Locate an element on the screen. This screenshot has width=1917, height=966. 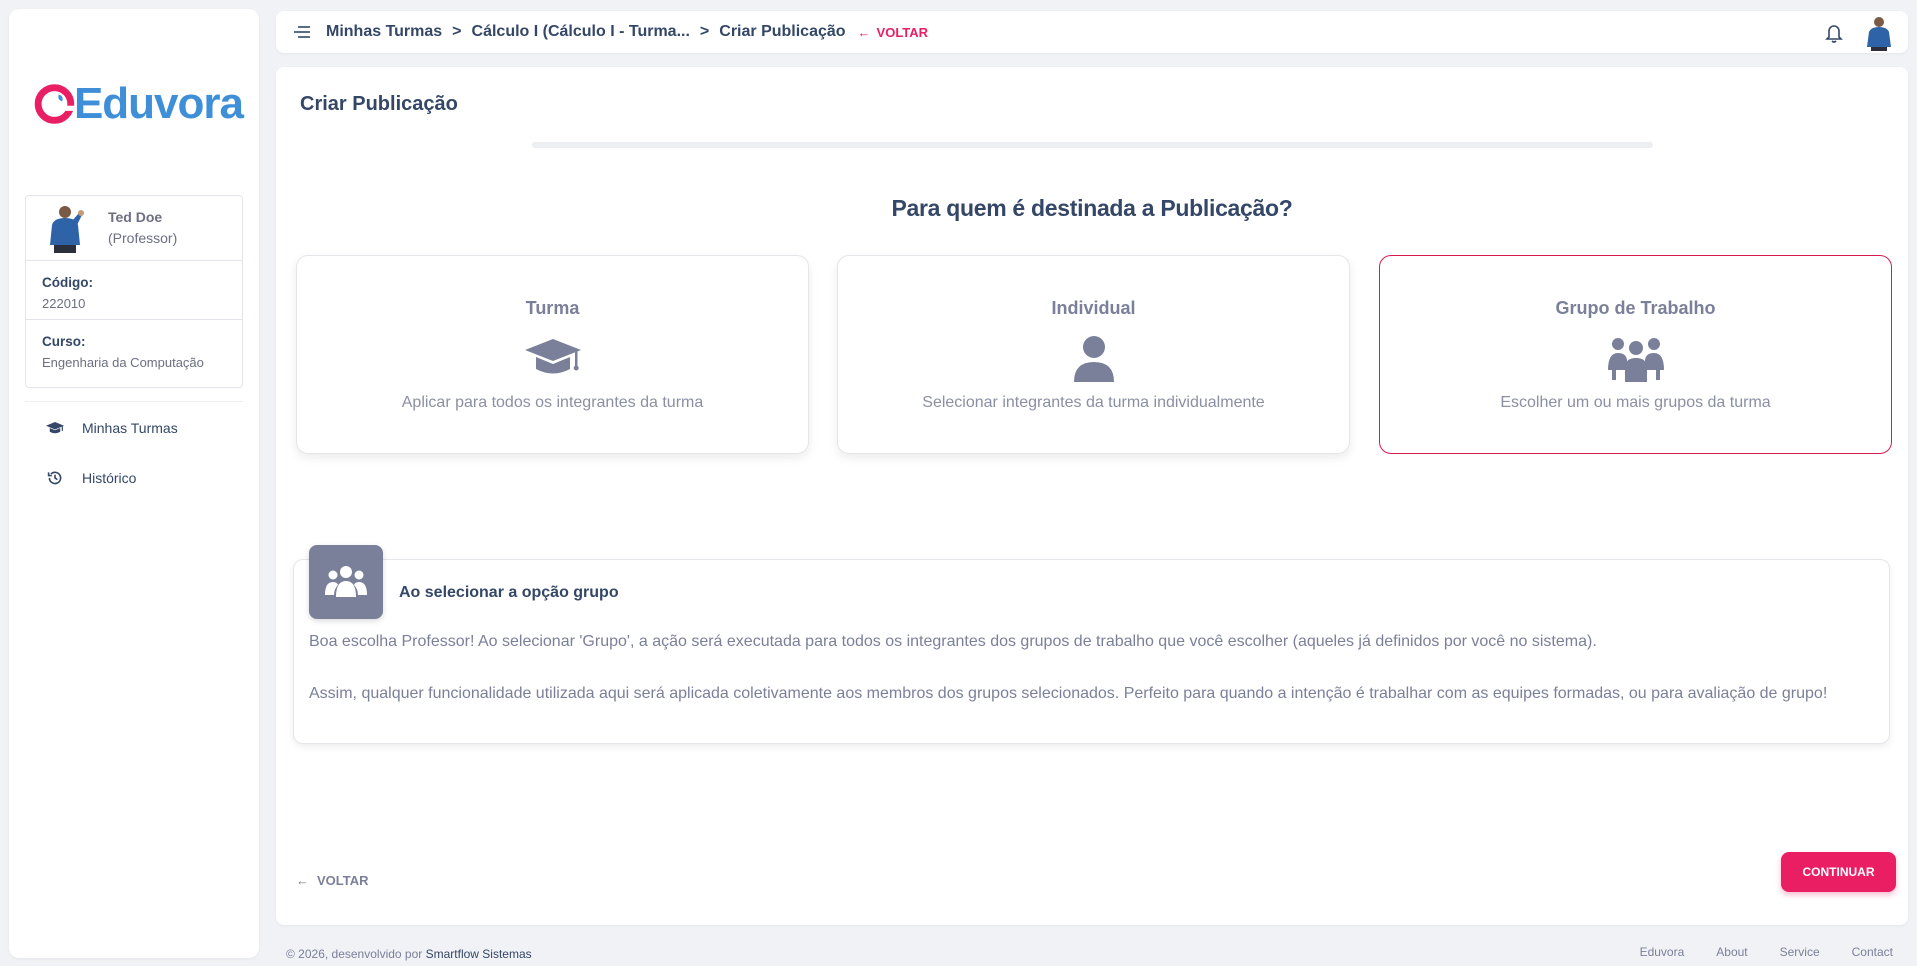
user-avatar is located at coordinates (1879, 33).